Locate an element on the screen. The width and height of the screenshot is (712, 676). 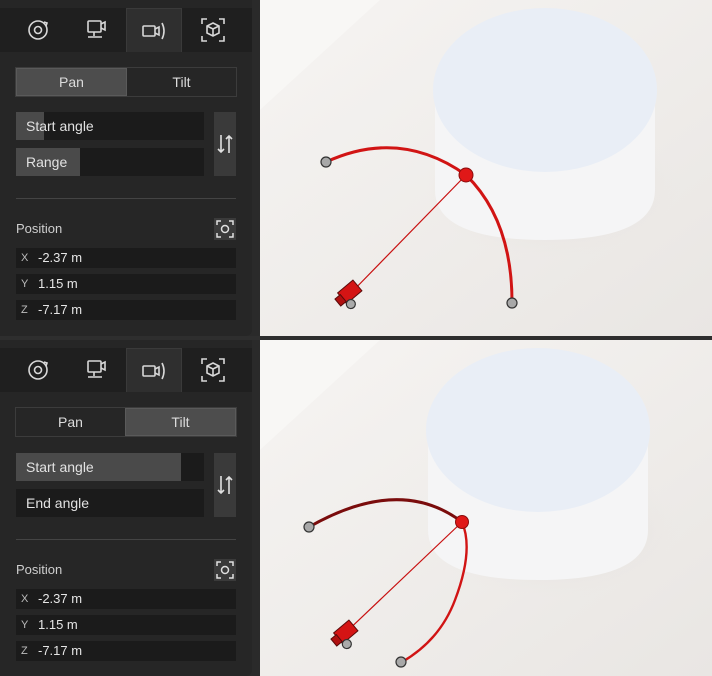
range-slider: Range is located at coordinates (110, 162).